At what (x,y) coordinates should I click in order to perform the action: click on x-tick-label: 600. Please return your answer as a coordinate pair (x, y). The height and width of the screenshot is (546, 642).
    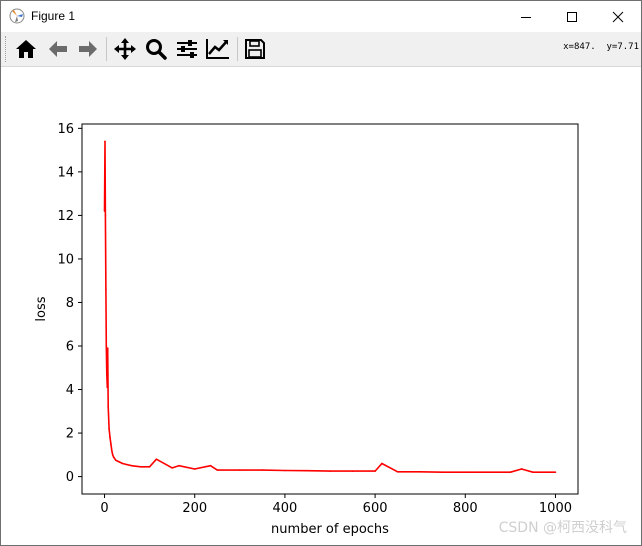
    Looking at the image, I should click on (375, 508).